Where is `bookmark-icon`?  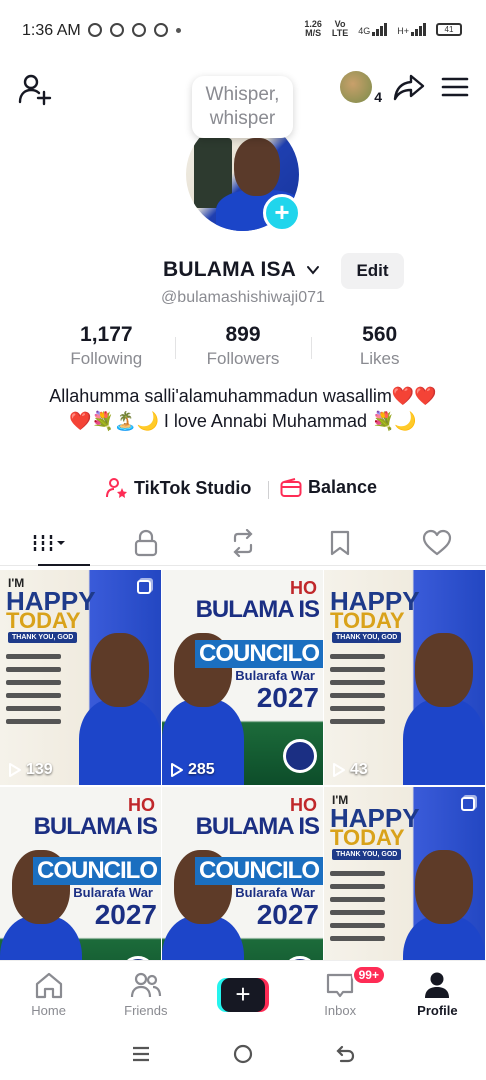
bookmark-icon is located at coordinates (340, 542).